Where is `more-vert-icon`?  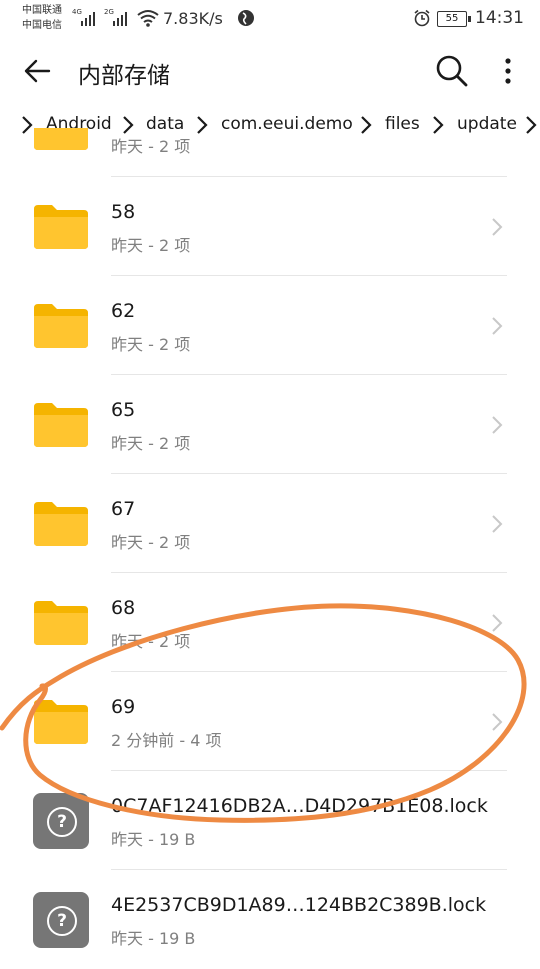 more-vert-icon is located at coordinates (508, 71).